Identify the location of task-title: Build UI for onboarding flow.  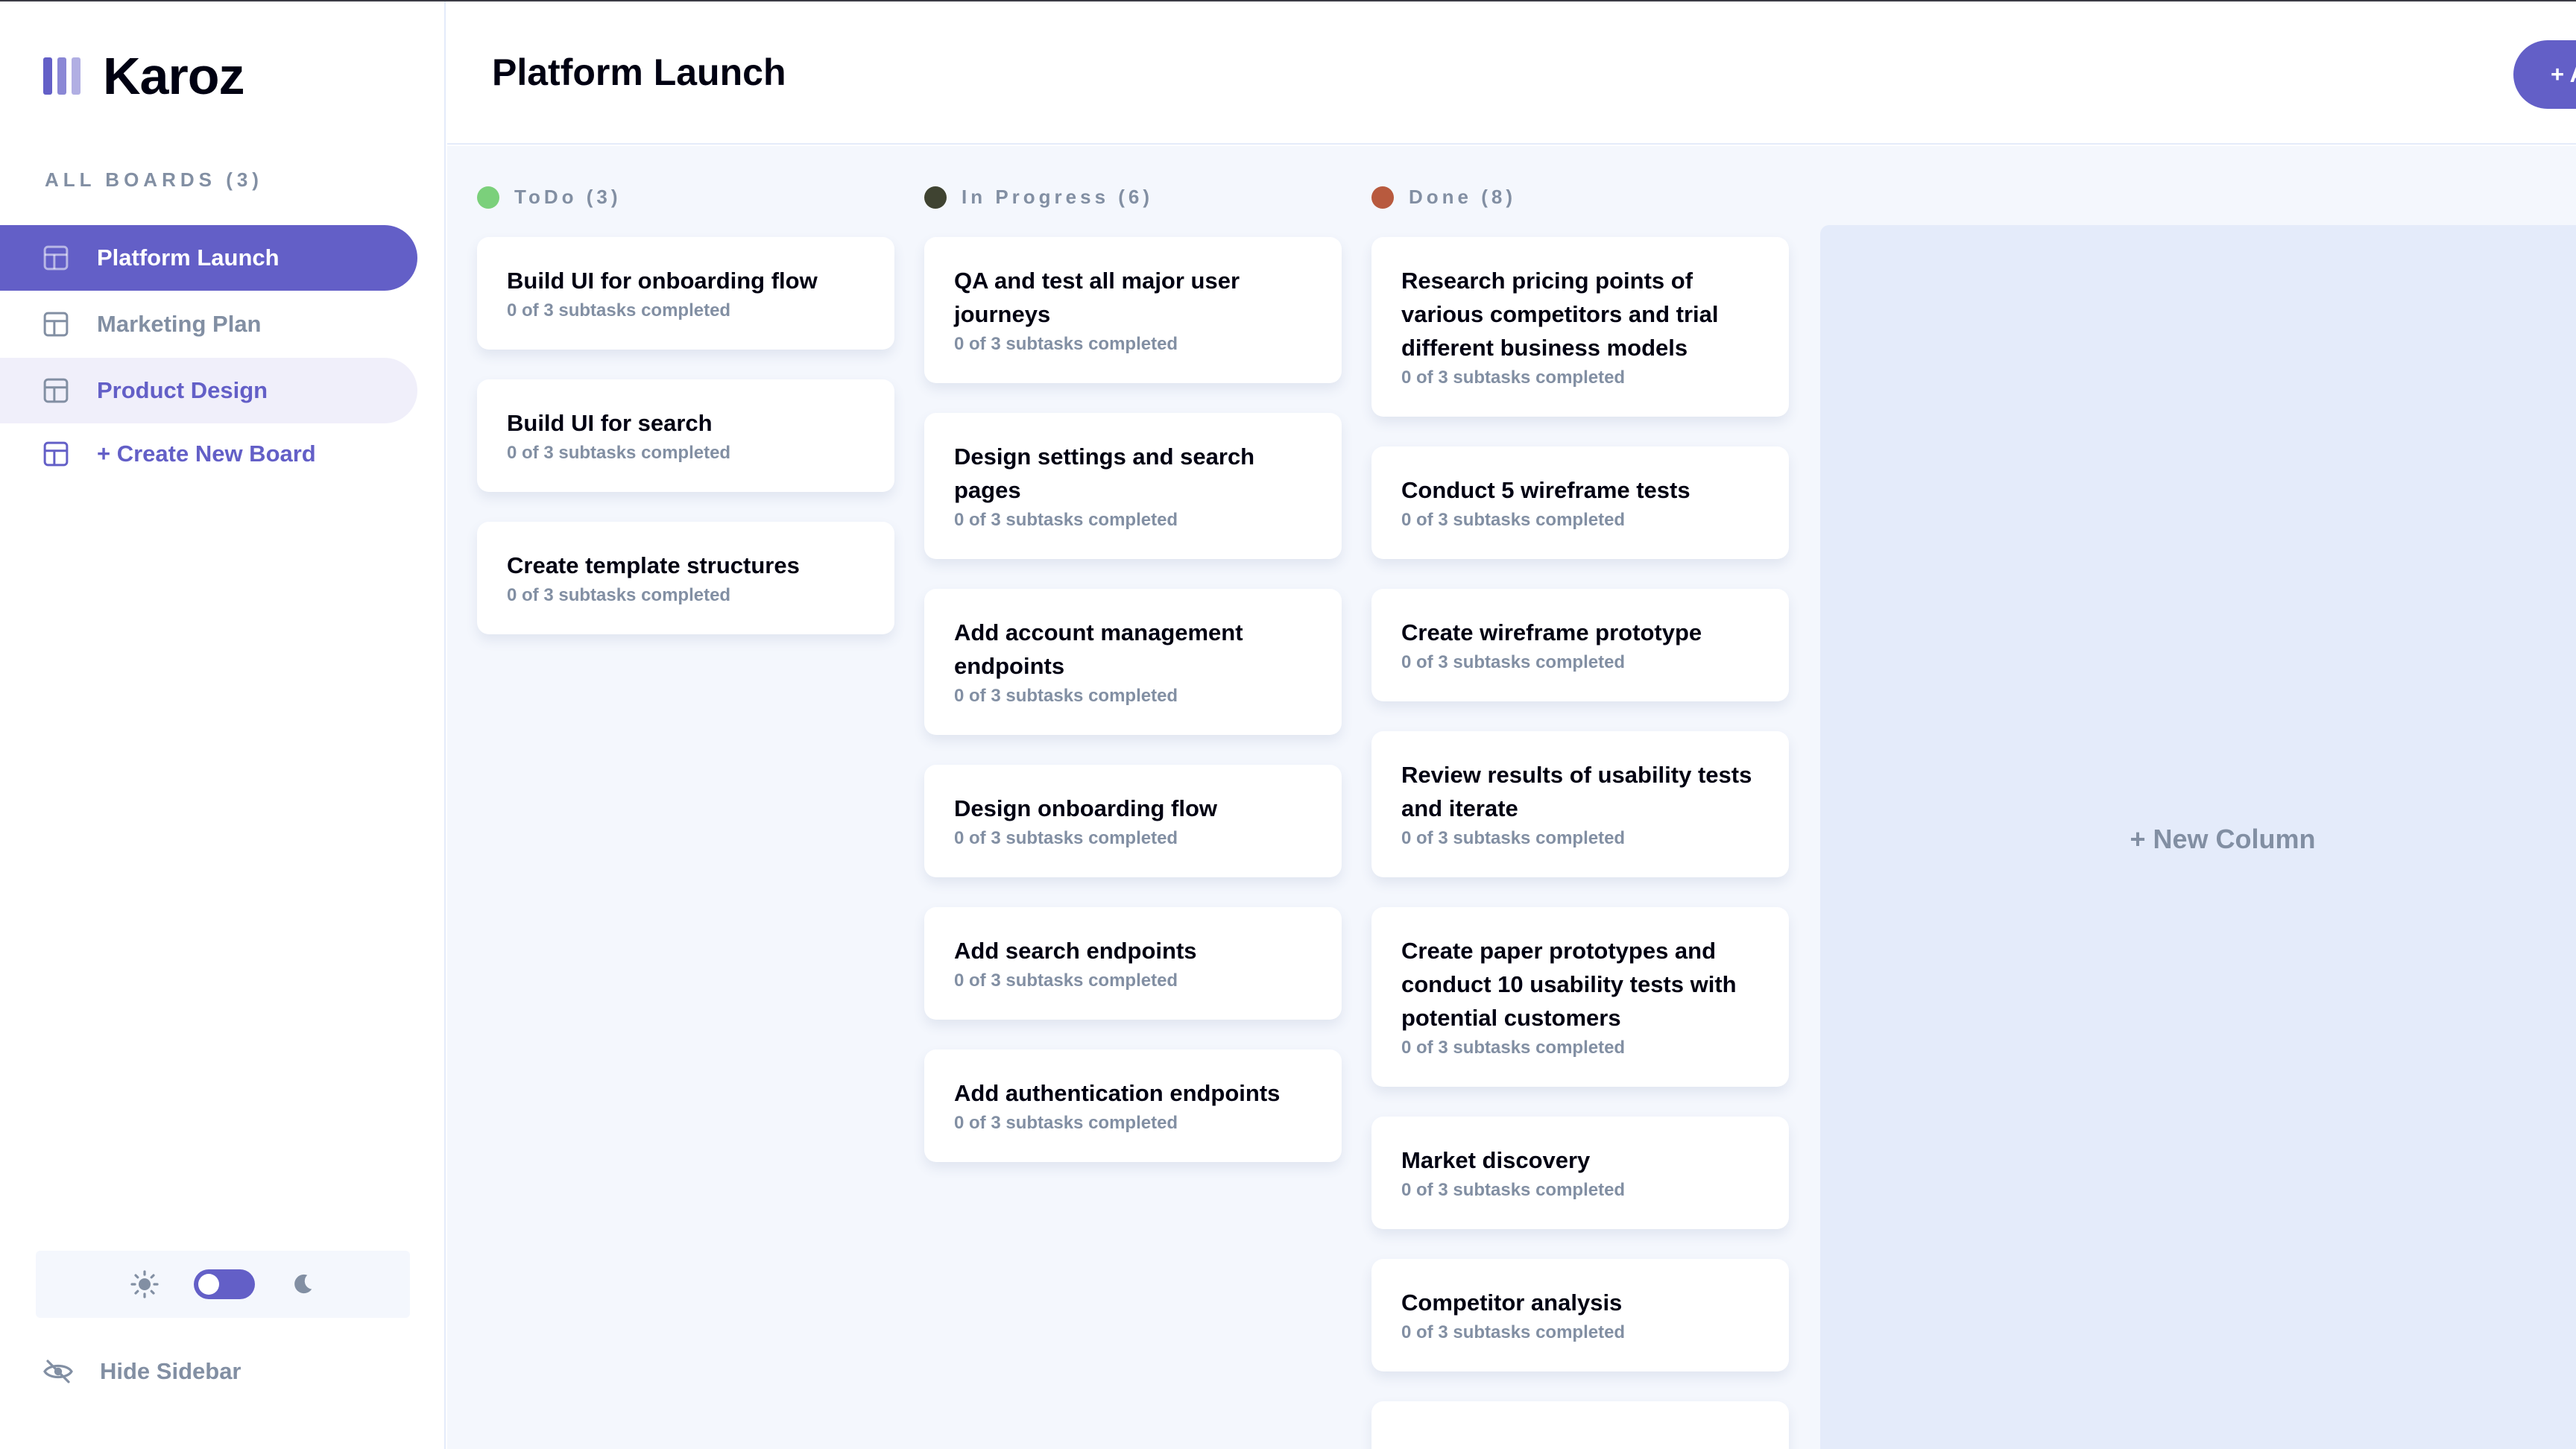
(662, 281).